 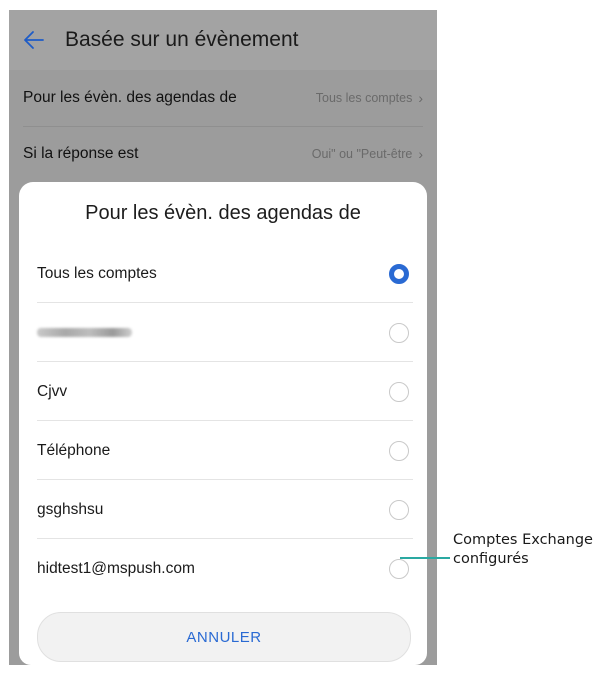 I want to click on setting-label: Si la réponse est, so click(x=81, y=153).